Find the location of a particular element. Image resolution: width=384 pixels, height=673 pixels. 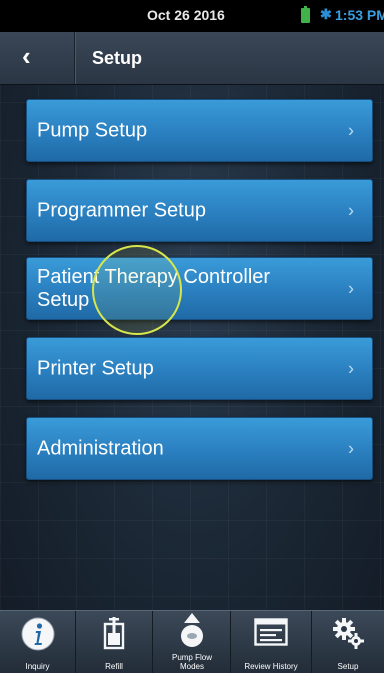

bluetooth-icon: ✱ is located at coordinates (326, 14).